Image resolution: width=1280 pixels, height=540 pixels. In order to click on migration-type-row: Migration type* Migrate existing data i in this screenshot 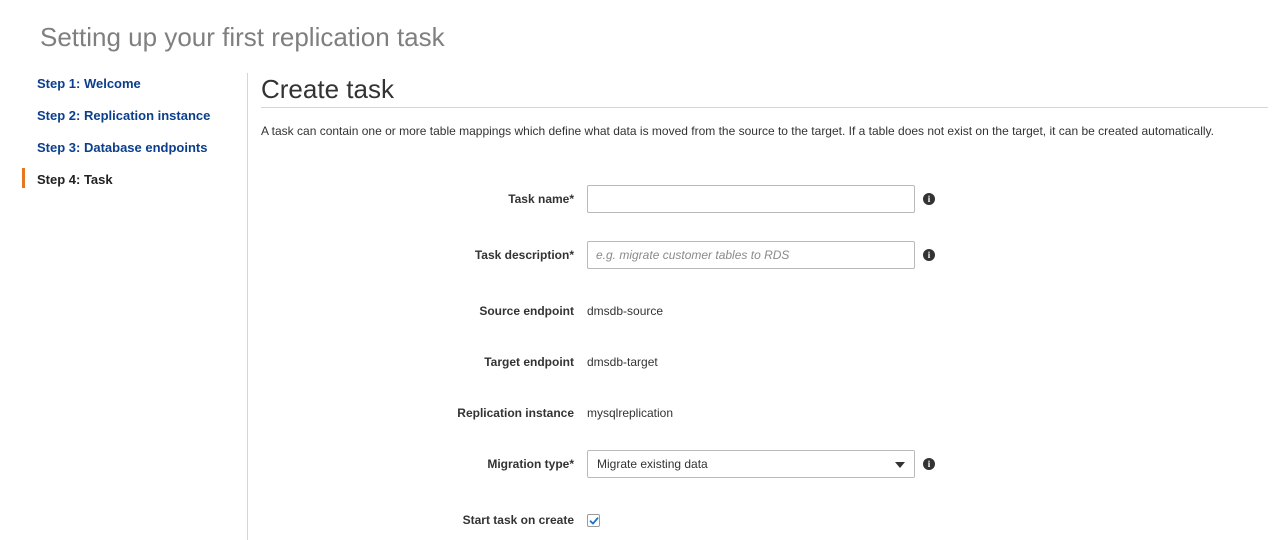, I will do `click(680, 464)`.